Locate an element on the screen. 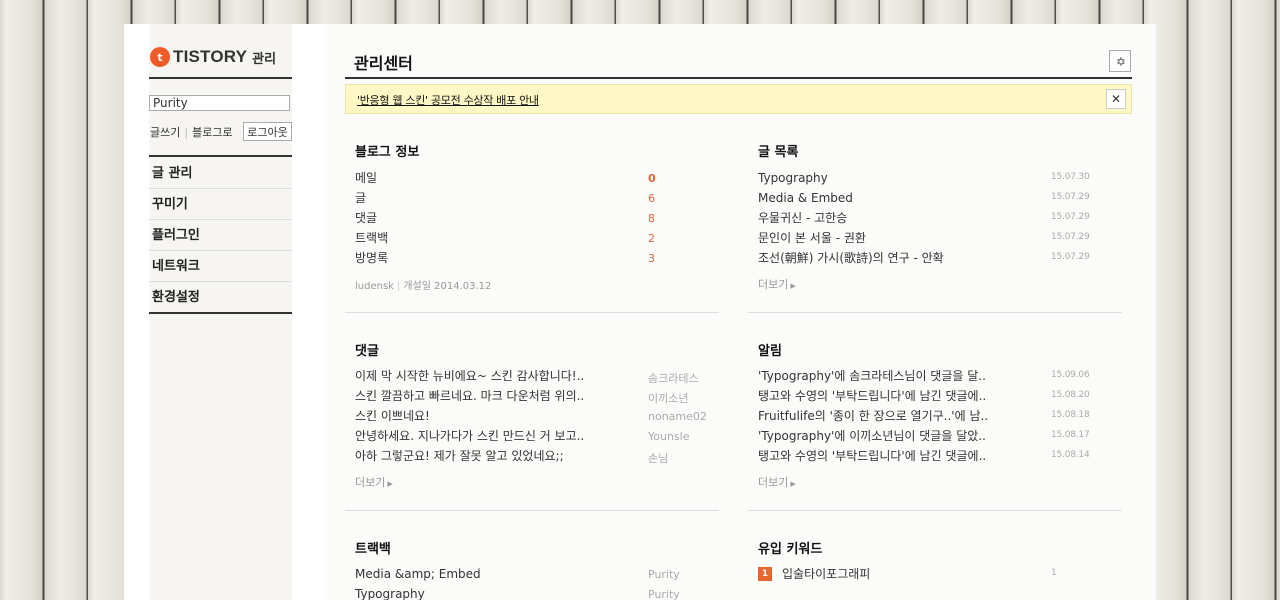 The image size is (1280, 600). go-to-blog-link: 블로그로 is located at coordinates (212, 132).